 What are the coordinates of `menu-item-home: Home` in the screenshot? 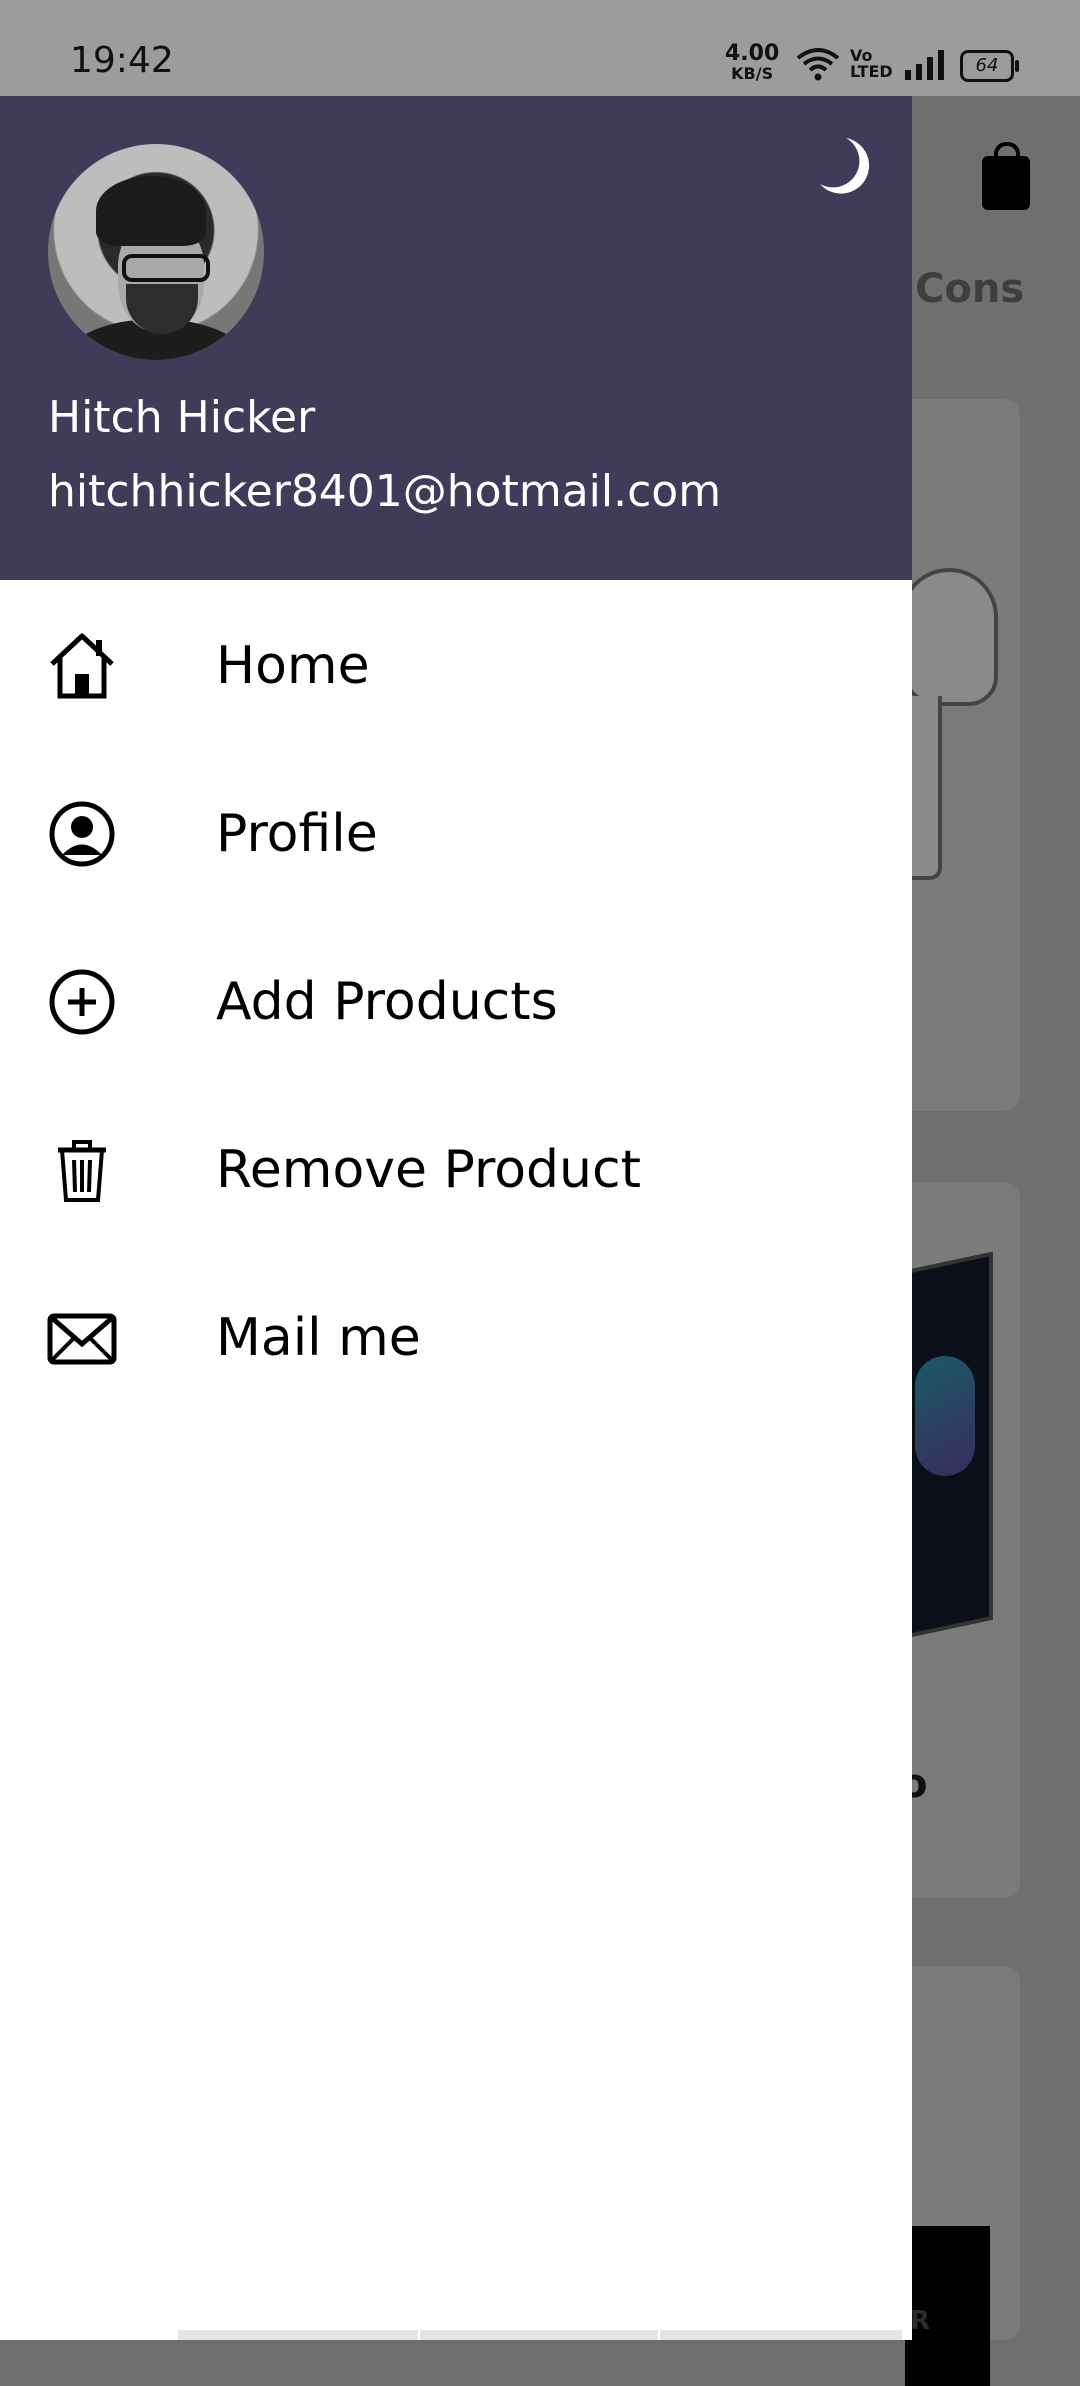 It's located at (456, 664).